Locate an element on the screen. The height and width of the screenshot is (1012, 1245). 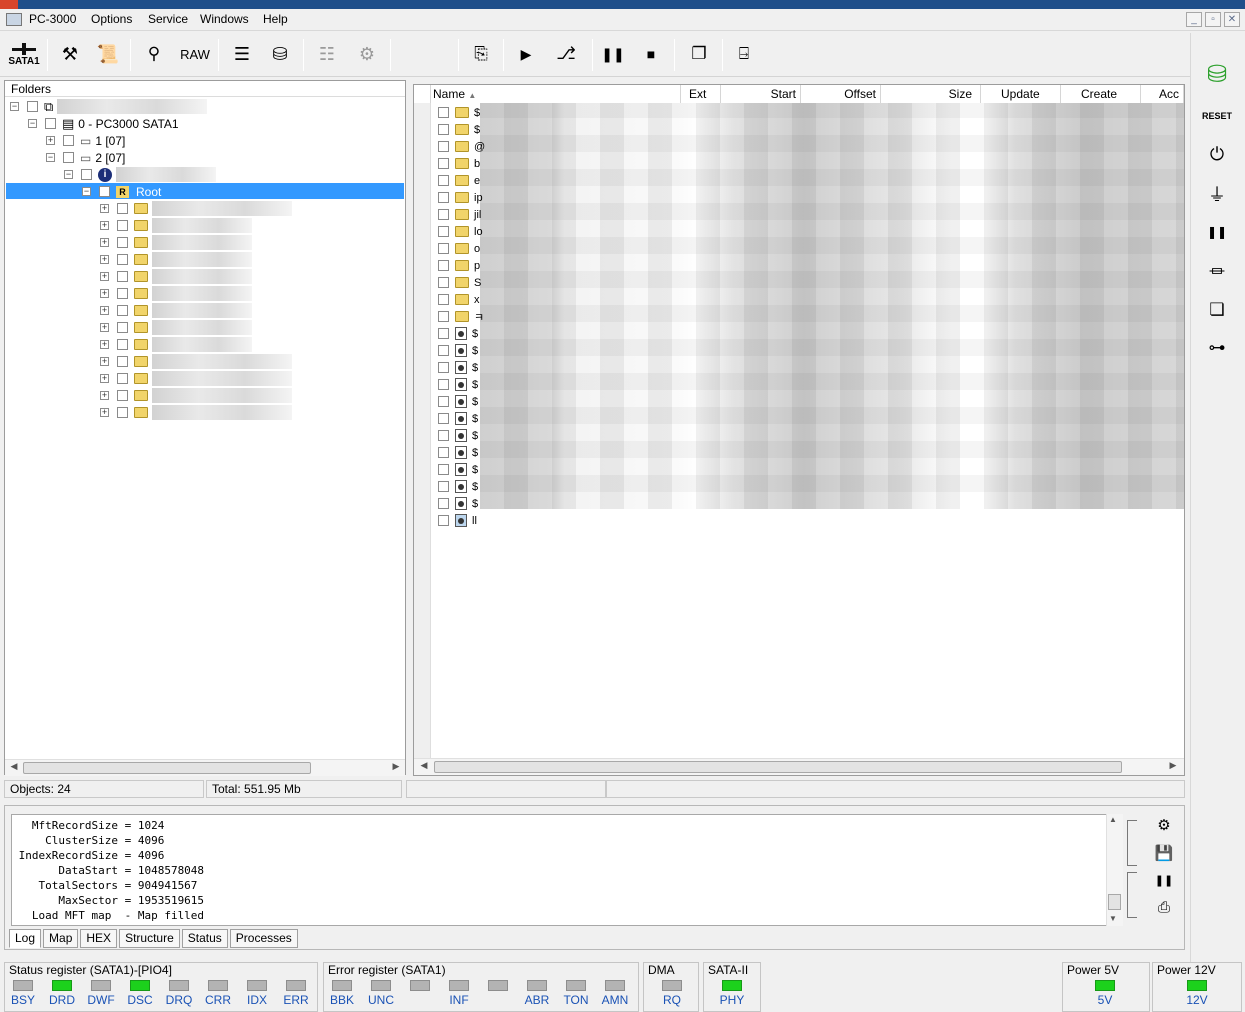
partition-button: ☰ is located at coordinates (242, 54).